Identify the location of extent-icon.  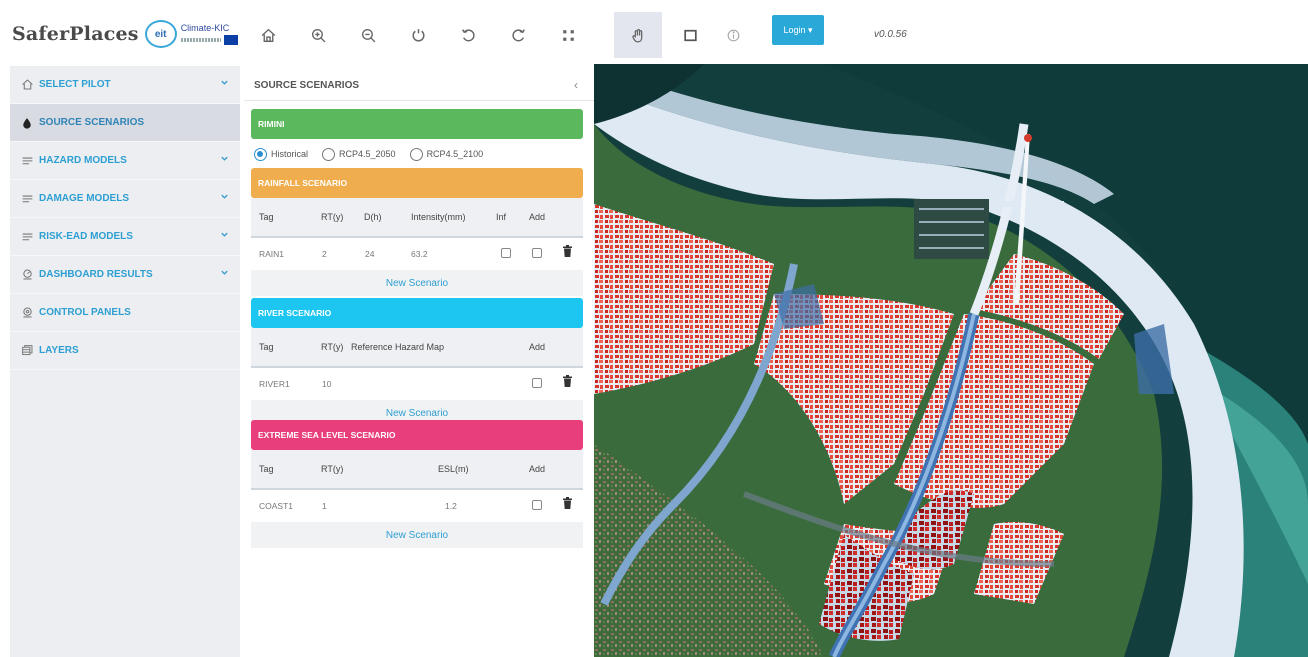
(568, 35).